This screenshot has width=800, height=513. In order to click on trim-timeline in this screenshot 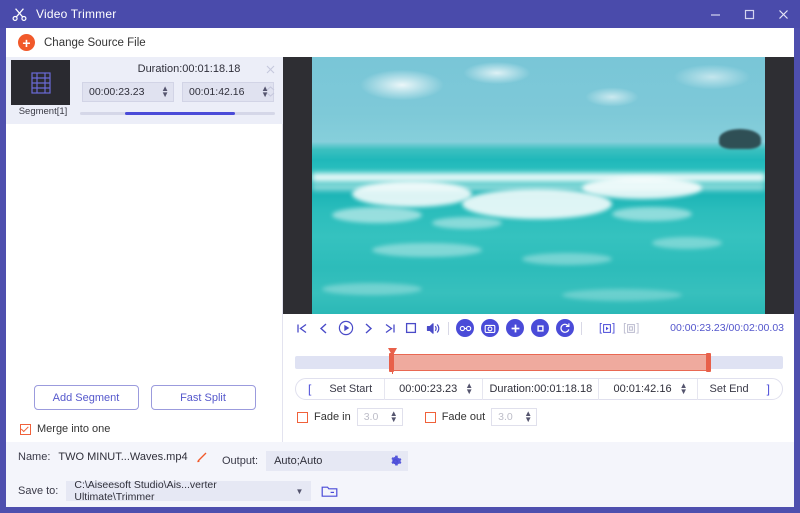, I will do `click(539, 362)`.